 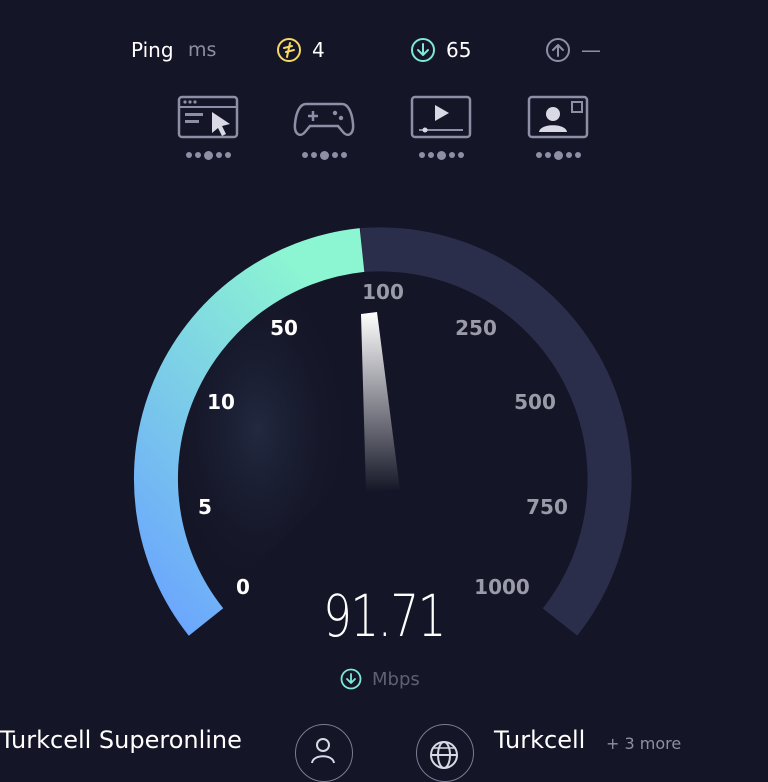 What do you see at coordinates (539, 740) in the screenshot?
I see `server-name: Turkcell` at bounding box center [539, 740].